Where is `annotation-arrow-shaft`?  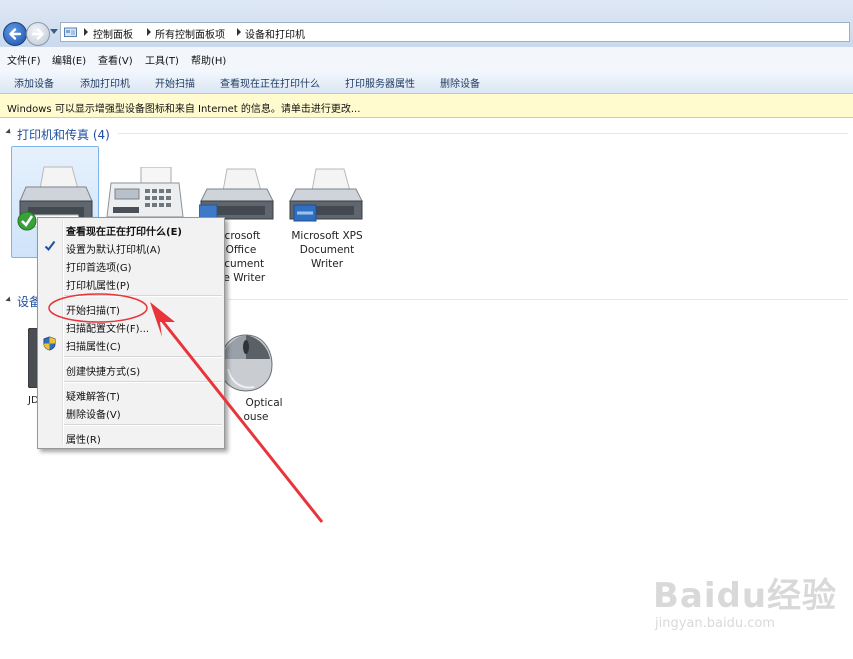 annotation-arrow-shaft is located at coordinates (241, 420).